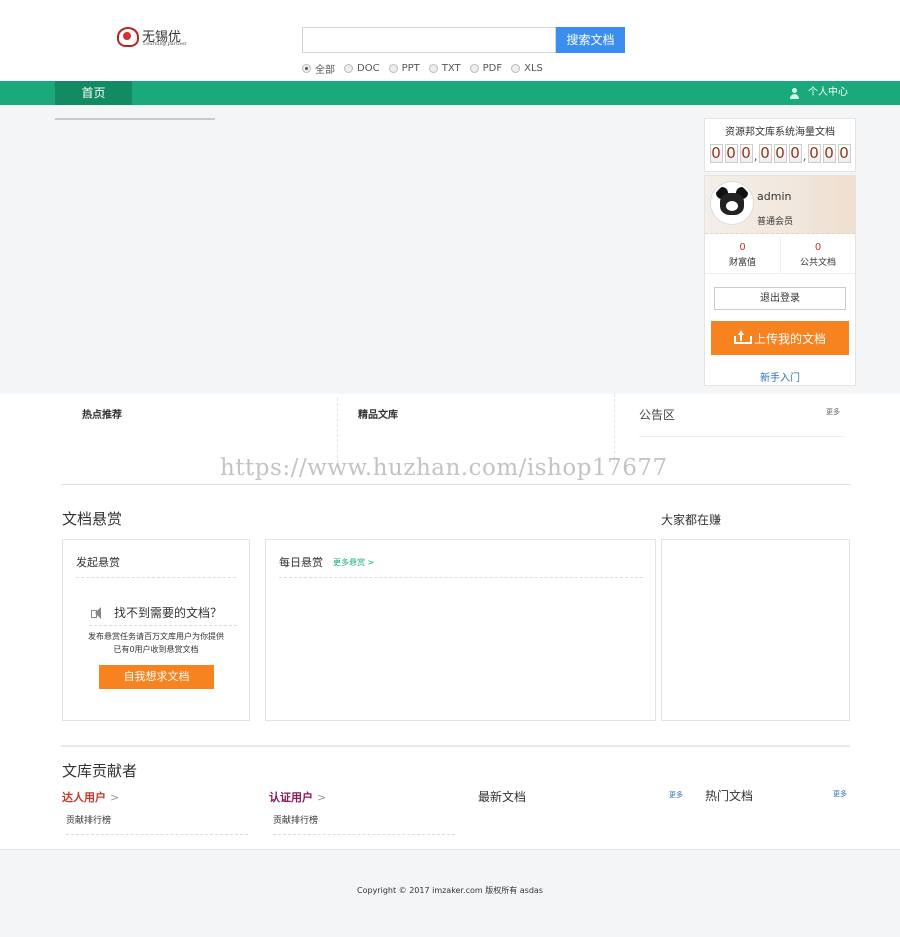  I want to click on nav-user-center: 个人中心, so click(818, 93).